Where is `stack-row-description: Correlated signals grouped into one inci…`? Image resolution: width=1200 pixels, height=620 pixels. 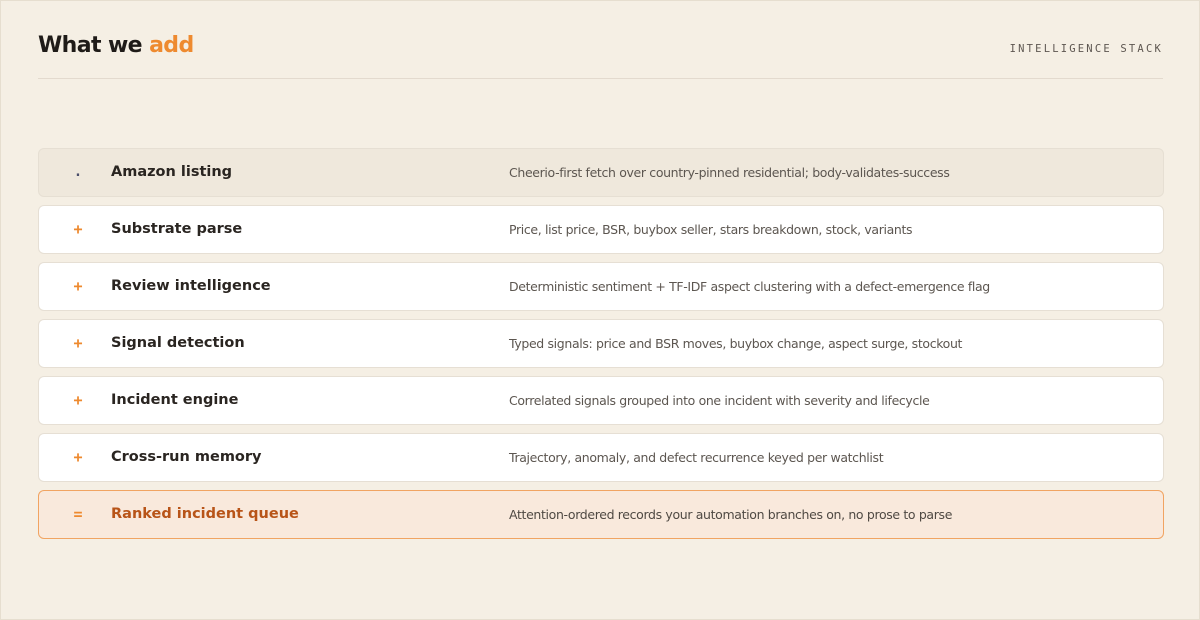 stack-row-description: Correlated signals grouped into one inci… is located at coordinates (719, 400).